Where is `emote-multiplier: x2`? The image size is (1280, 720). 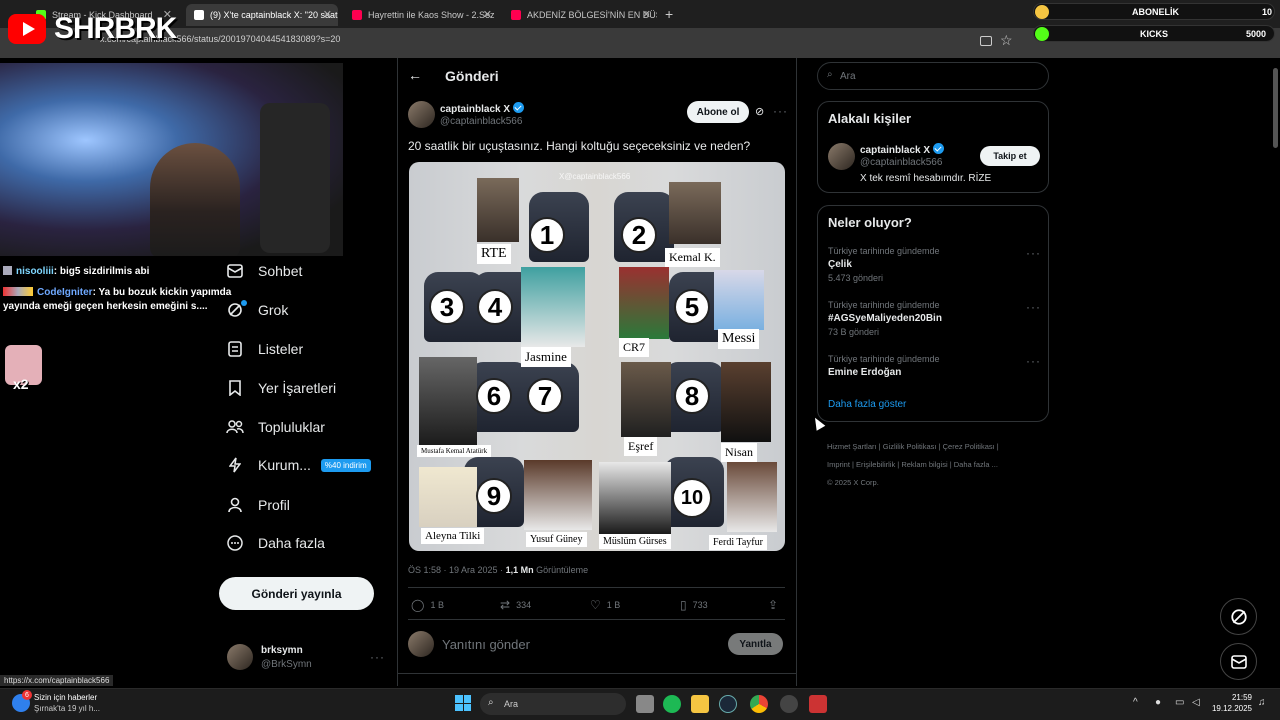 emote-multiplier: x2 is located at coordinates (21, 384).